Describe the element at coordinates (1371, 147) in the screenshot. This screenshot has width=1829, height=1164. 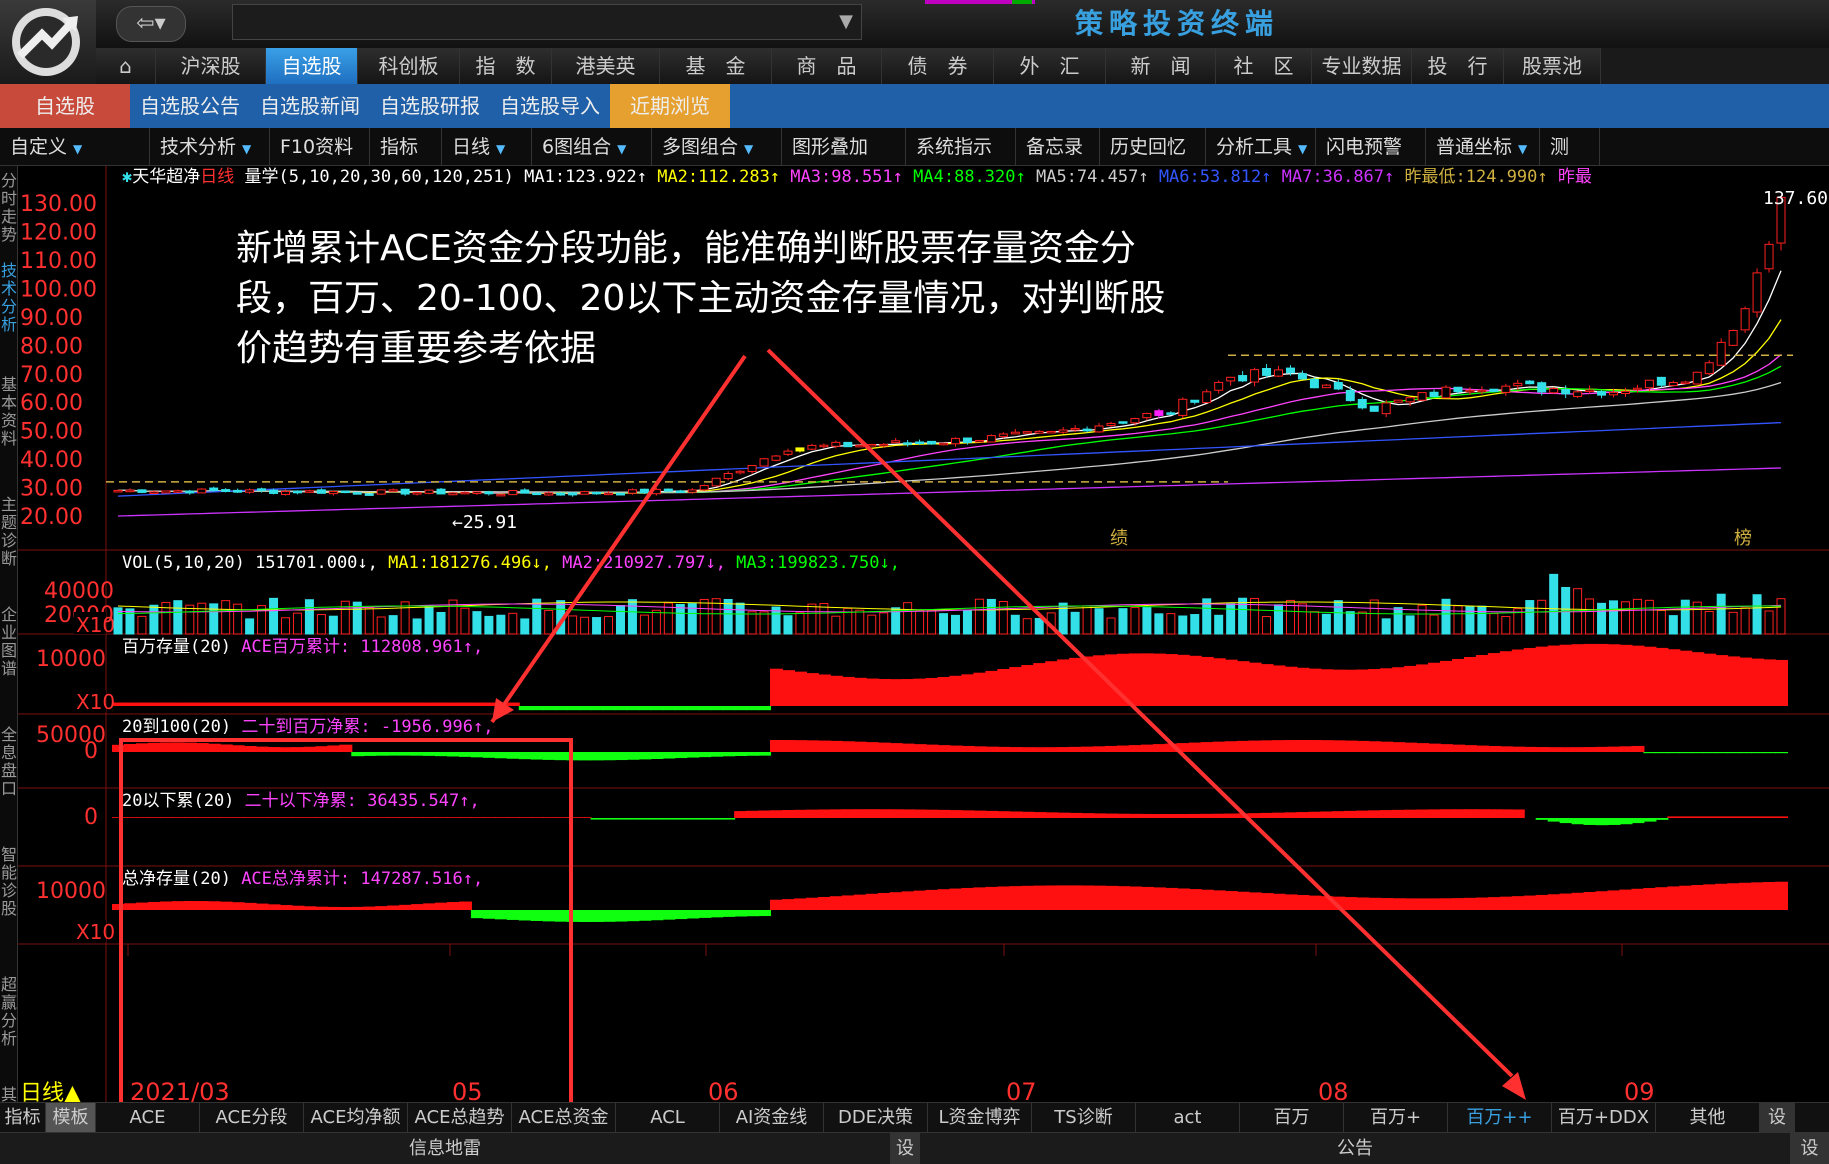
I see `toolbar-item-12: 闪电预警` at that location.